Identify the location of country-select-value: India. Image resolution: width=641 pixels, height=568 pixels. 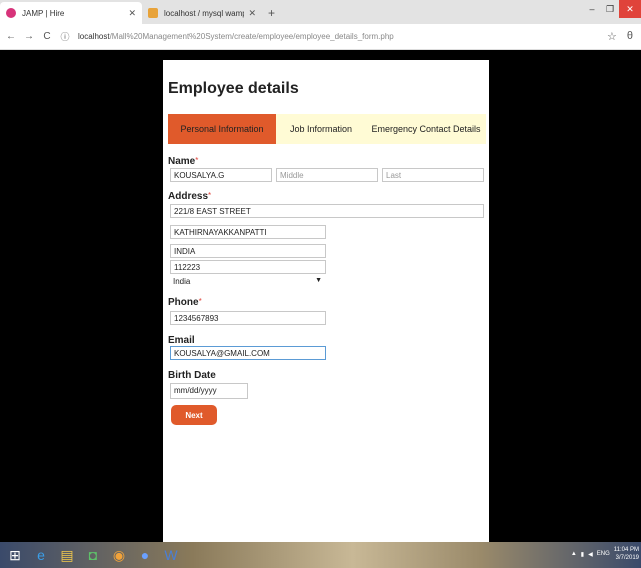
(182, 281).